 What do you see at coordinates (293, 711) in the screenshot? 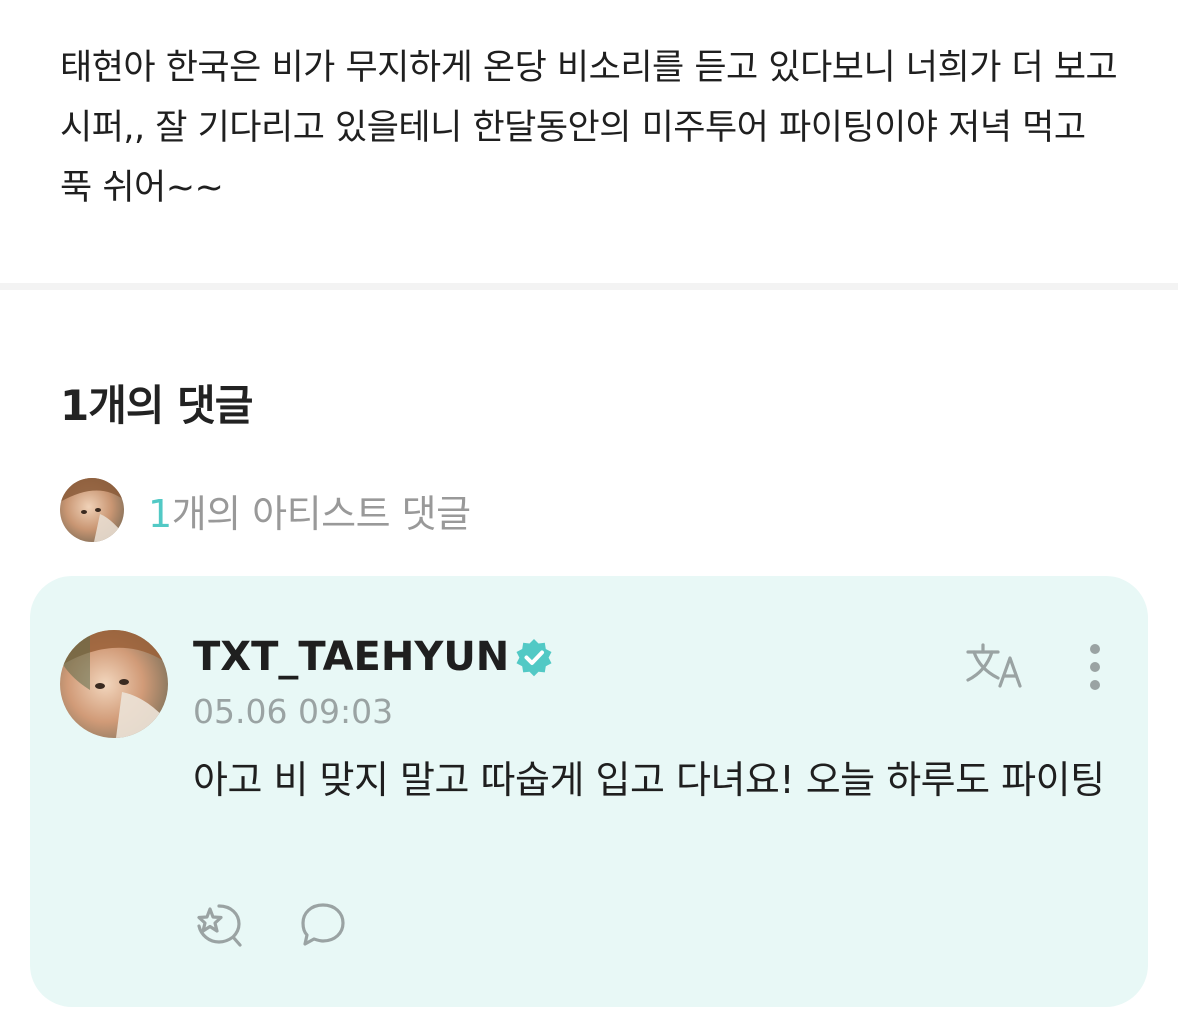
I see `comment-timestamp: 05.06 09:03` at bounding box center [293, 711].